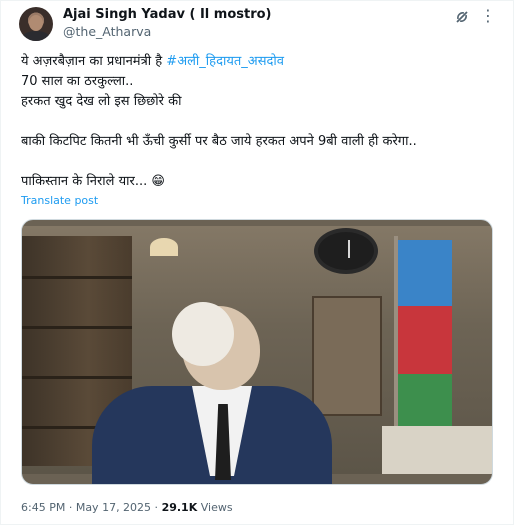  I want to click on post-metadata: 6:45 PM · May 17, 2025 · 29.1K Views, so click(127, 507).